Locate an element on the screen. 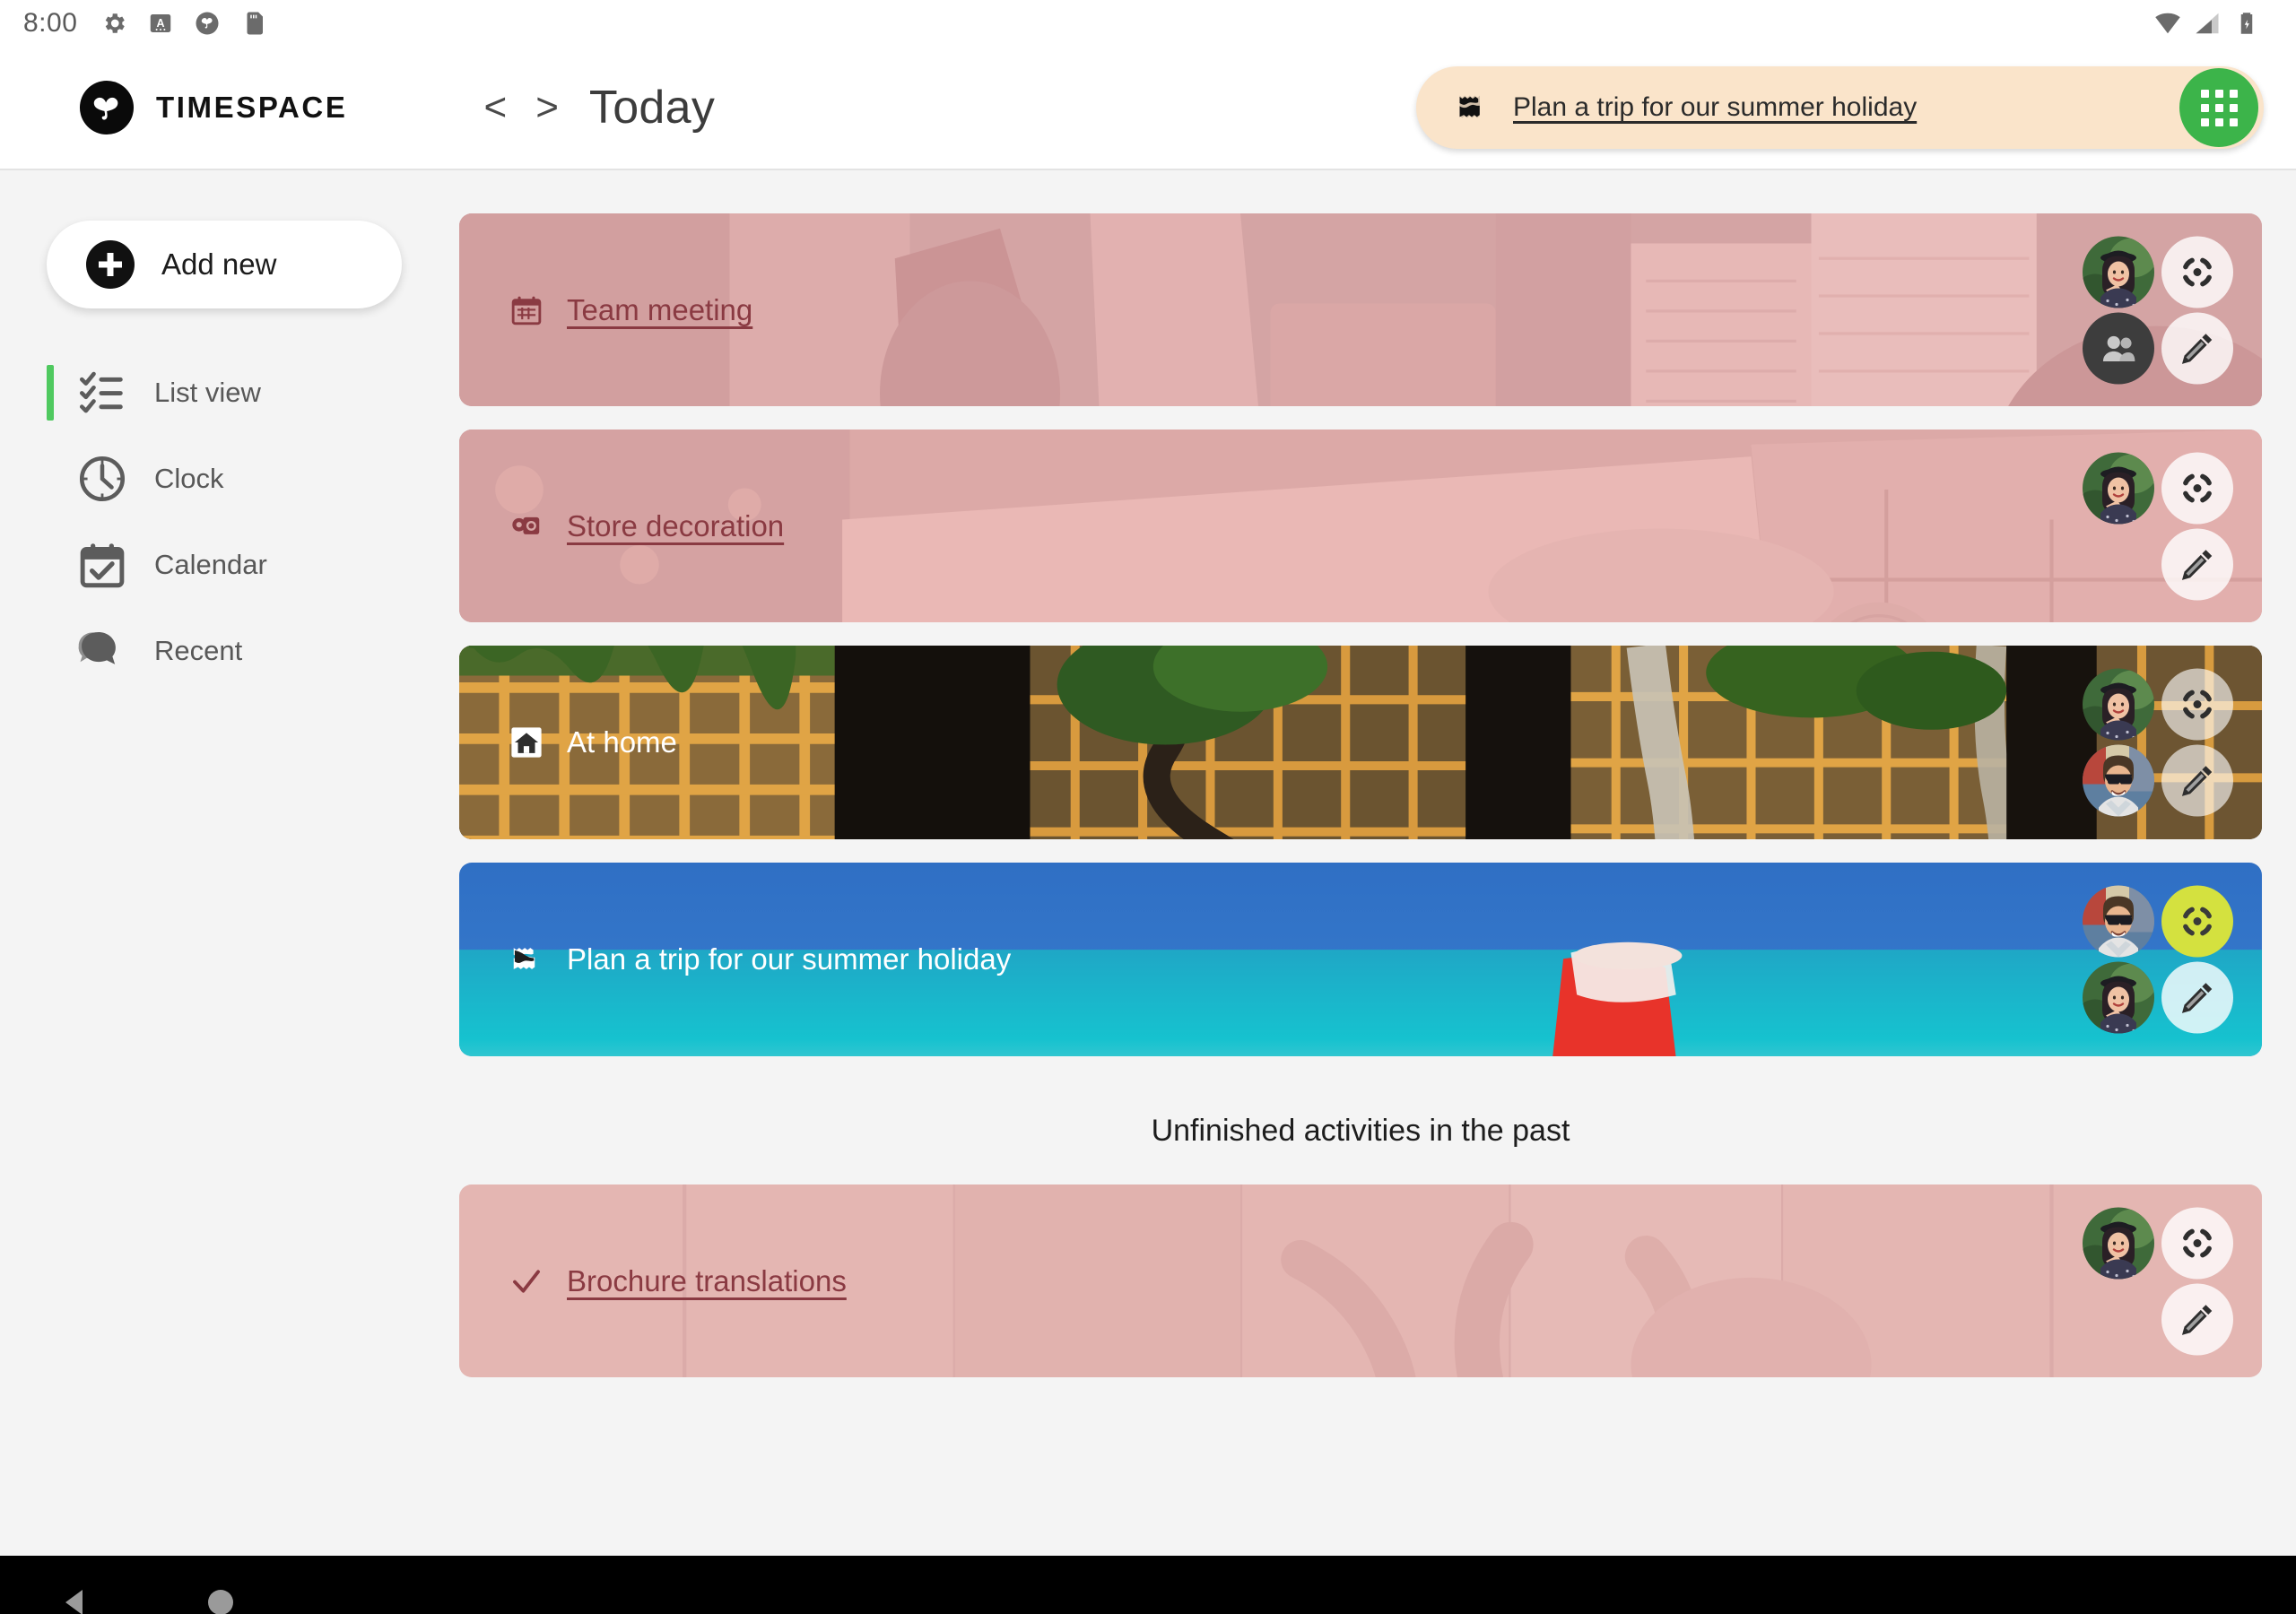 This screenshot has width=2296, height=1614. brand-name: TIMESPACE is located at coordinates (252, 107).